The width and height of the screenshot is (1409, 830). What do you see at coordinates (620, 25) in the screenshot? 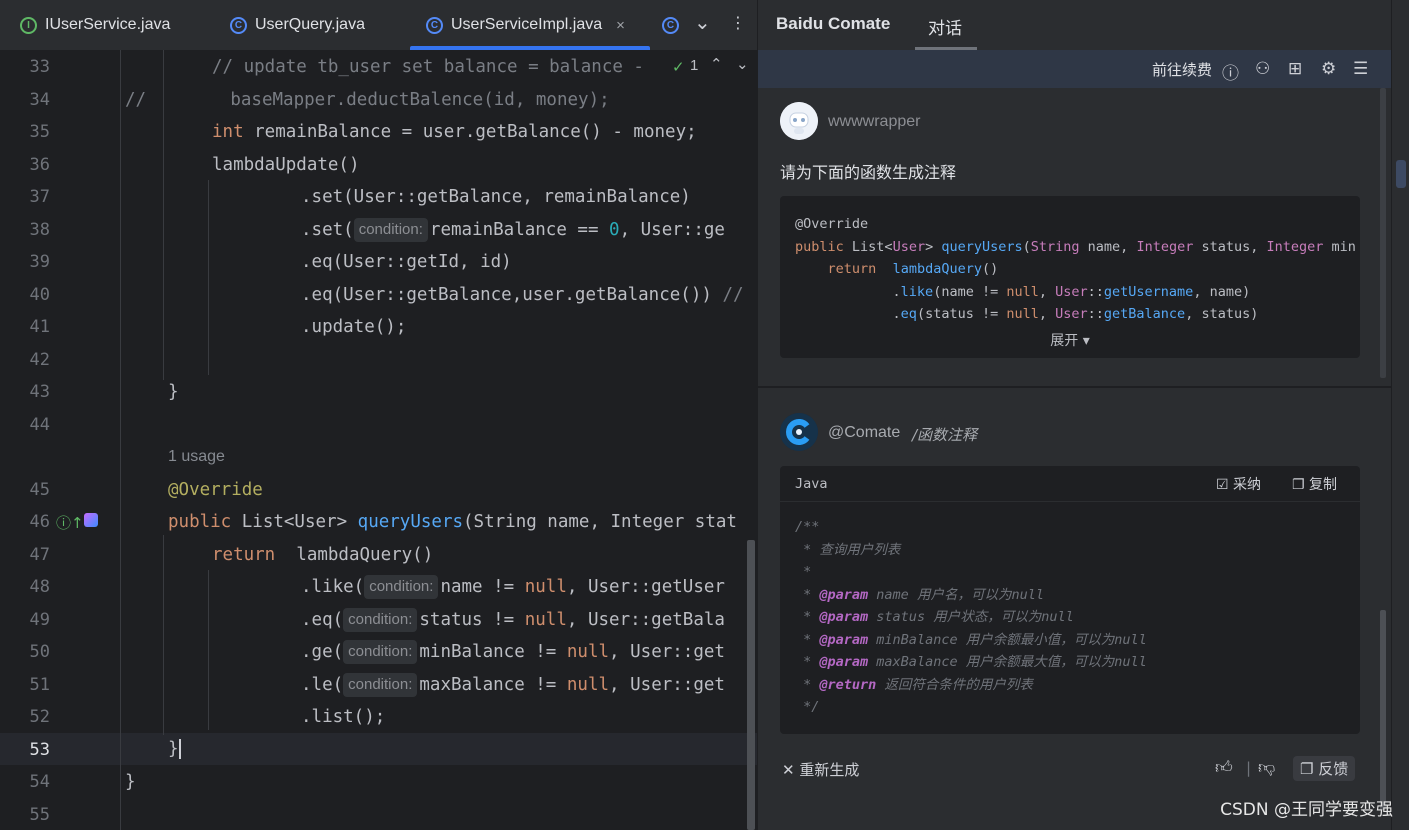
I see `close-icon: ×` at bounding box center [620, 25].